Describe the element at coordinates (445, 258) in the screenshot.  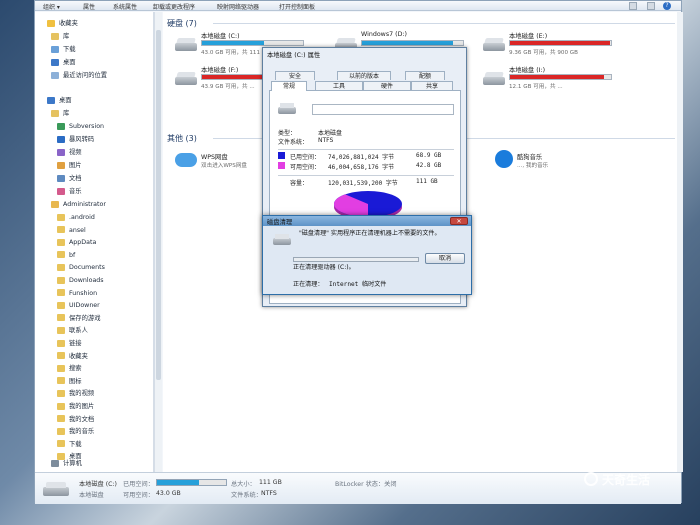
I see `cleanup-cancel-button: 取消` at that location.